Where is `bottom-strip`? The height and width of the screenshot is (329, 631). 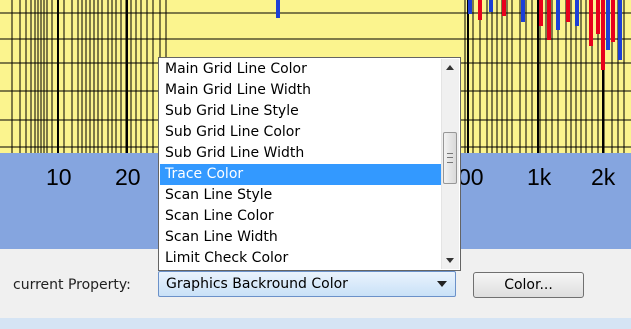 bottom-strip is located at coordinates (315, 323).